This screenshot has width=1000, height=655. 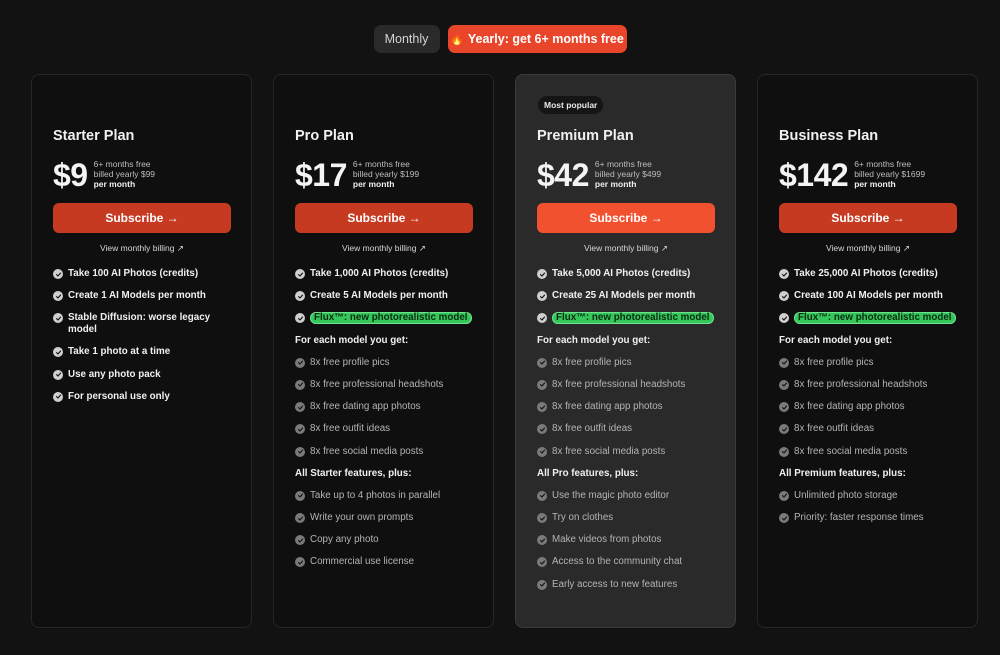 What do you see at coordinates (615, 584) in the screenshot?
I see `feature-text: Early access to new features` at bounding box center [615, 584].